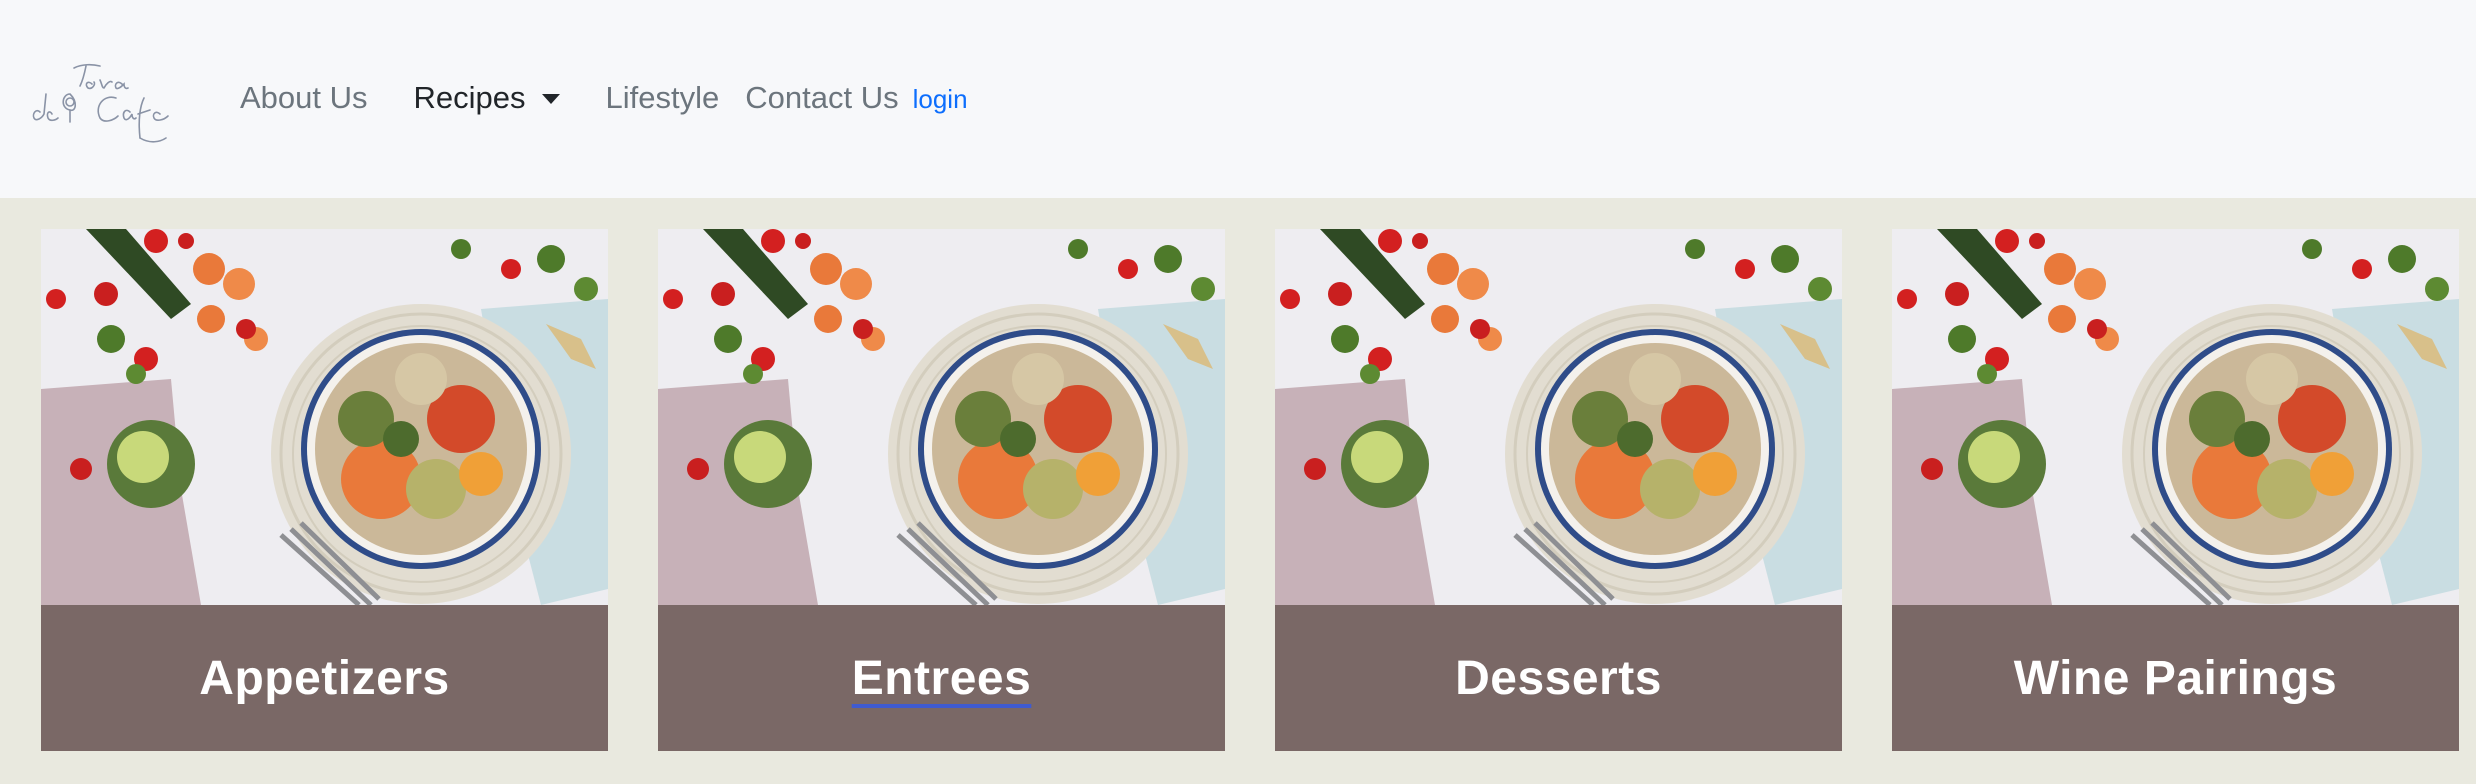  I want to click on nav-dropdown-recipes: Recipes, so click(487, 98).